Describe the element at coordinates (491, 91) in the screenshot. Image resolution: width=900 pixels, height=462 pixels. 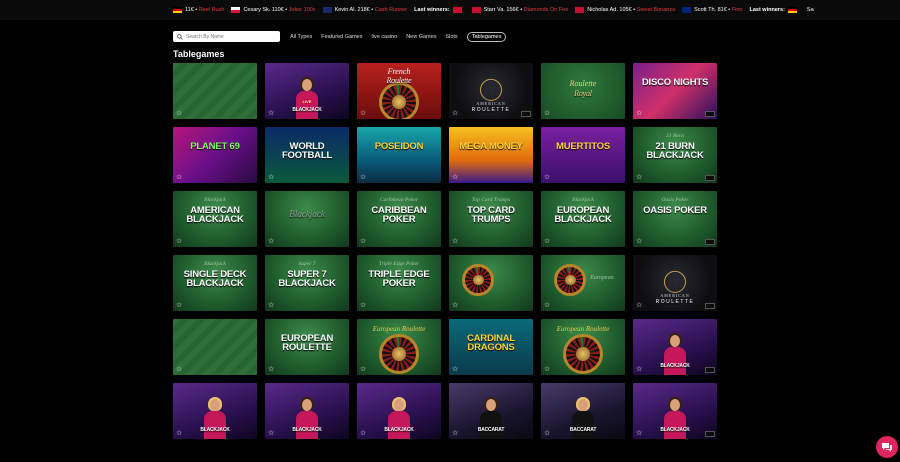
I see `game-tile-american-roulette: AMERICAN ROULETTE ☆` at that location.